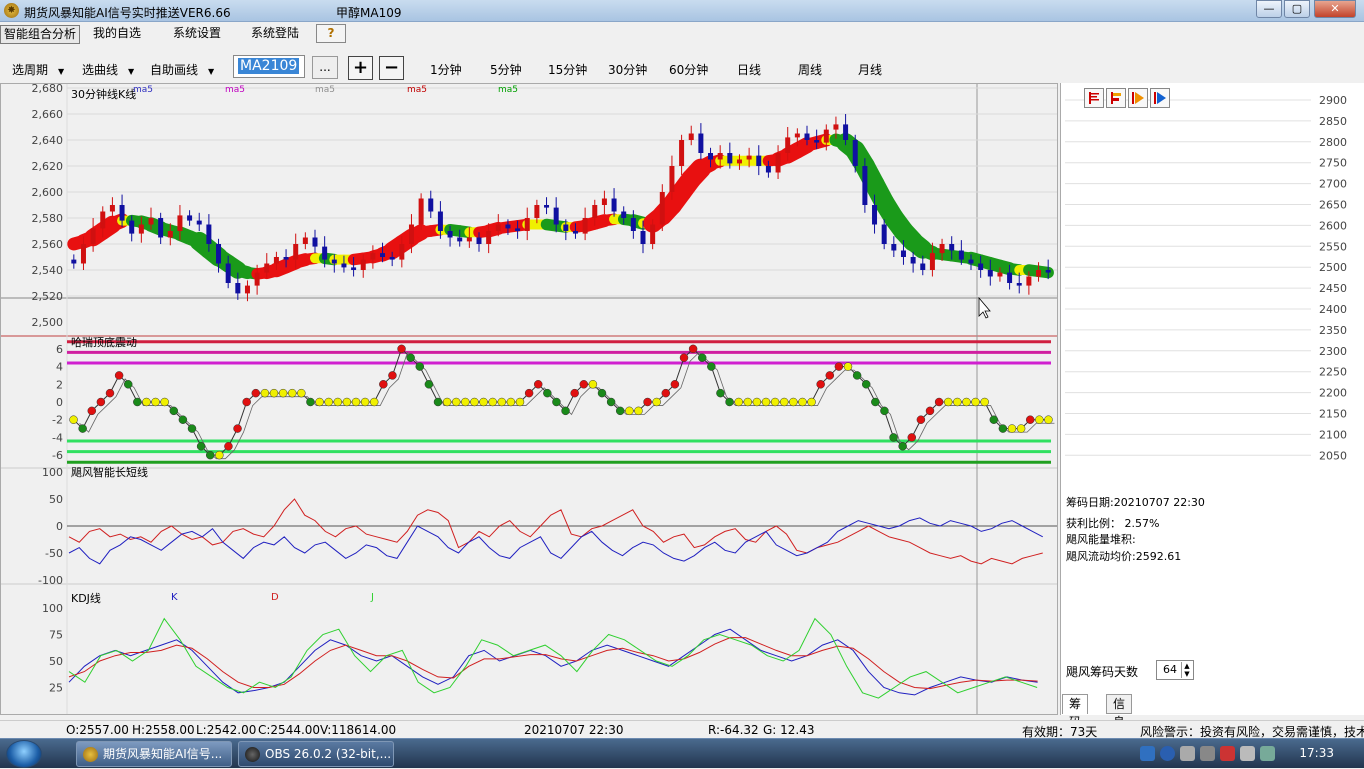 The image size is (1364, 769). What do you see at coordinates (561, 402) in the screenshot?
I see `osc-lines` at bounding box center [561, 402].